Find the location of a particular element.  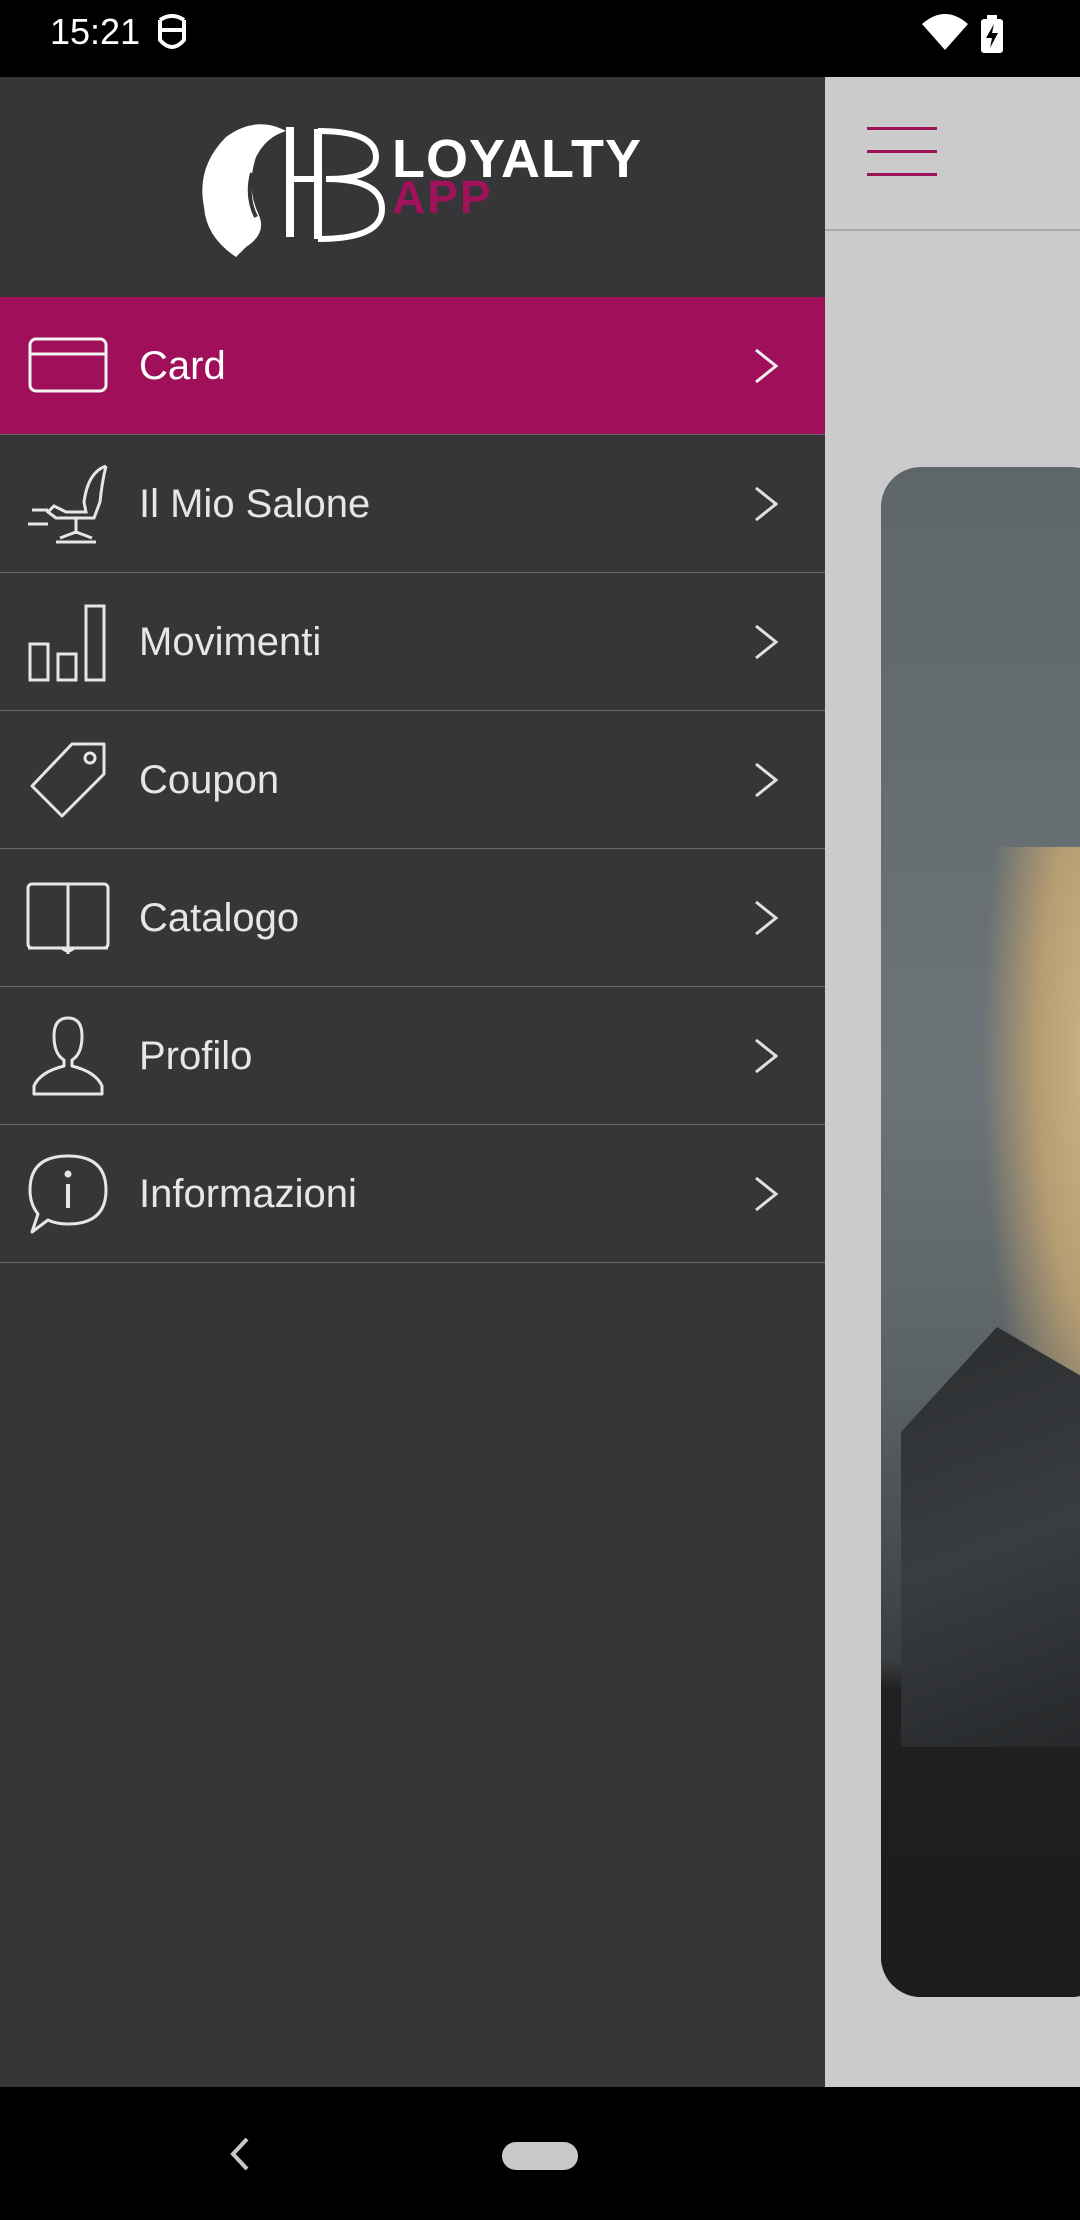

salon-chair-icon is located at coordinates (68, 504).